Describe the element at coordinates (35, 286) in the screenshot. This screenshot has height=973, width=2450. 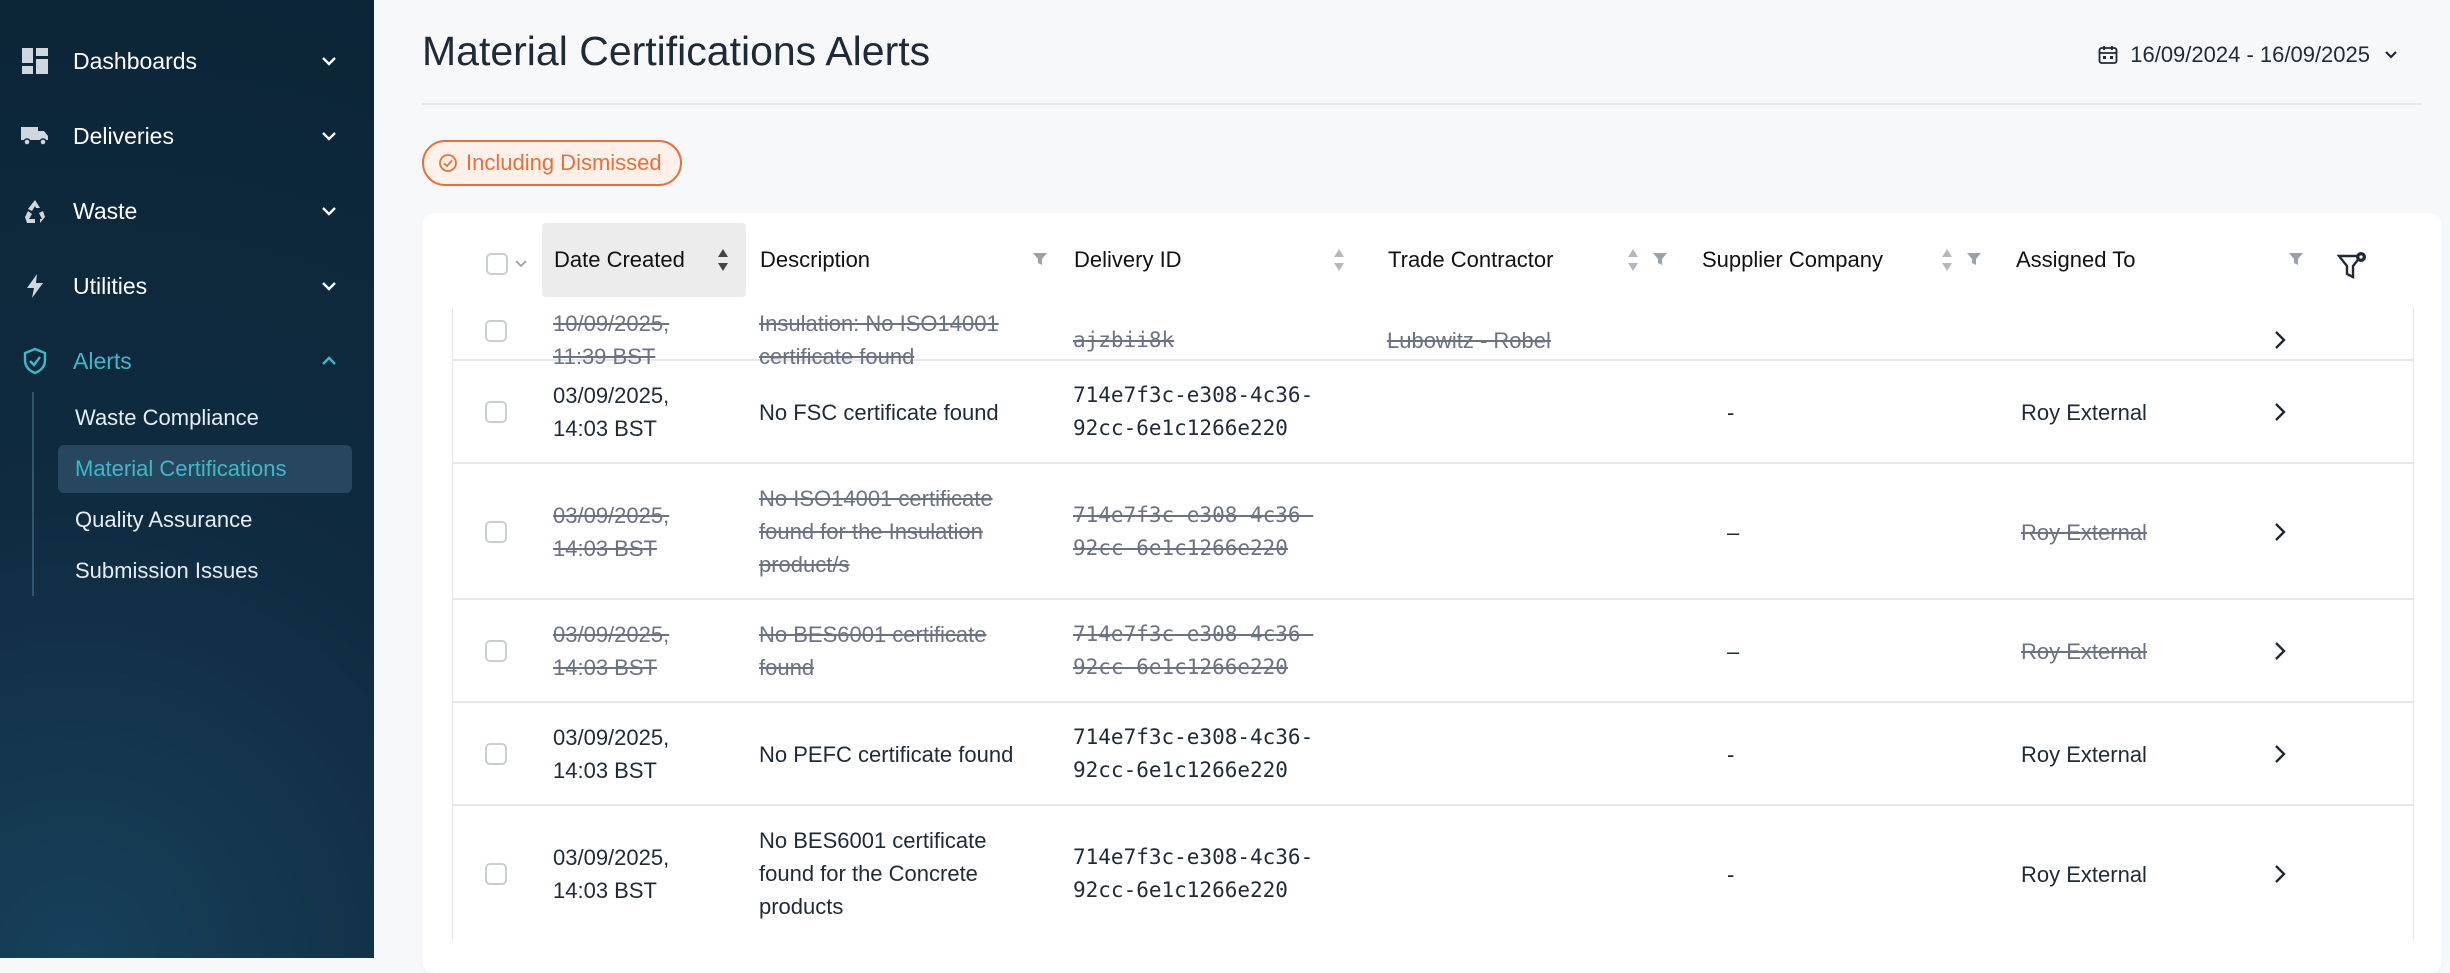
I see `lightning-icon` at that location.